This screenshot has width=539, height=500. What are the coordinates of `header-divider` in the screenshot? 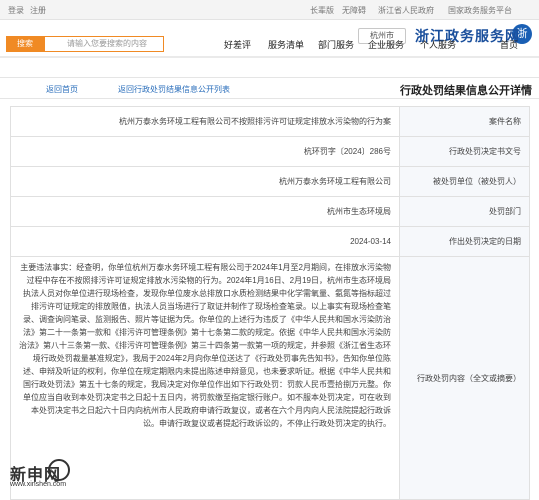 It's located at (269, 57).